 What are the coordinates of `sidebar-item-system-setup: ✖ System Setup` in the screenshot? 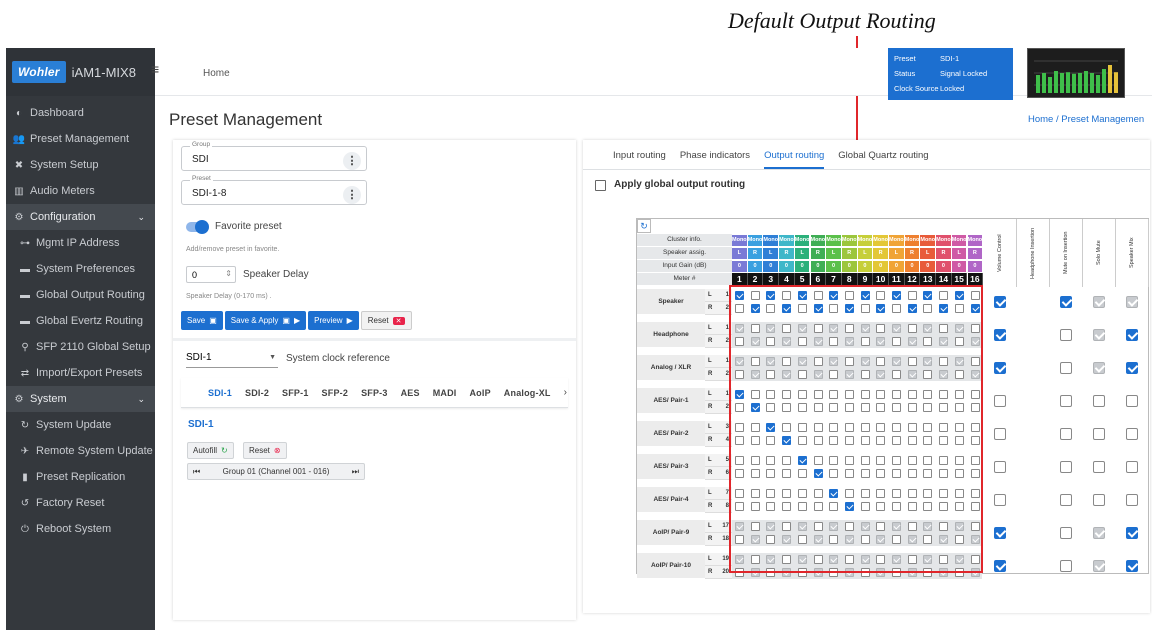 It's located at (80, 165).